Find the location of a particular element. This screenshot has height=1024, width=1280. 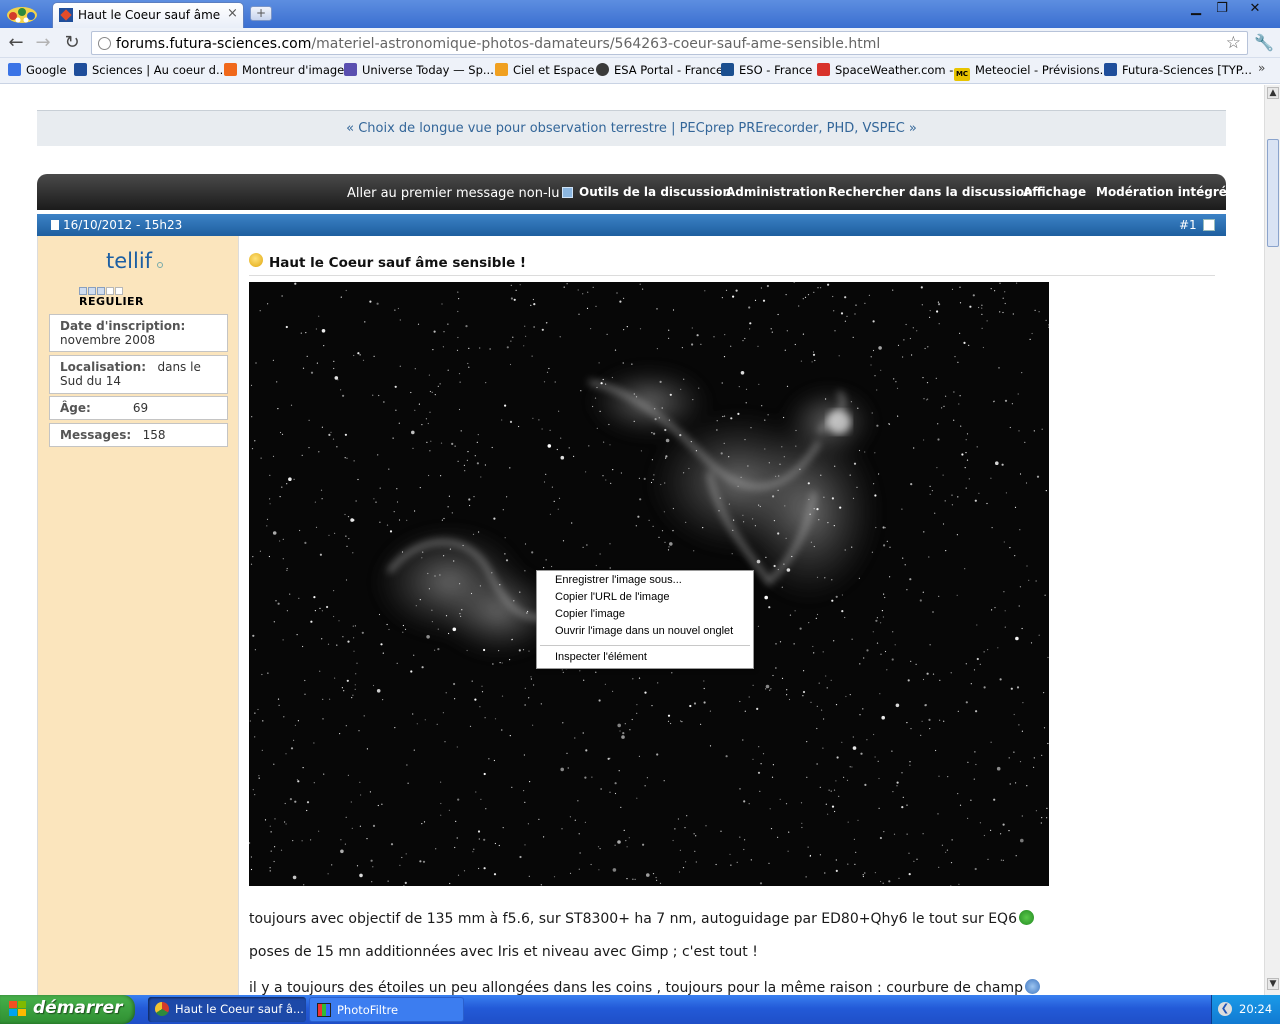

location-box: Localisation: dans le Sud du 14 is located at coordinates (138, 374).